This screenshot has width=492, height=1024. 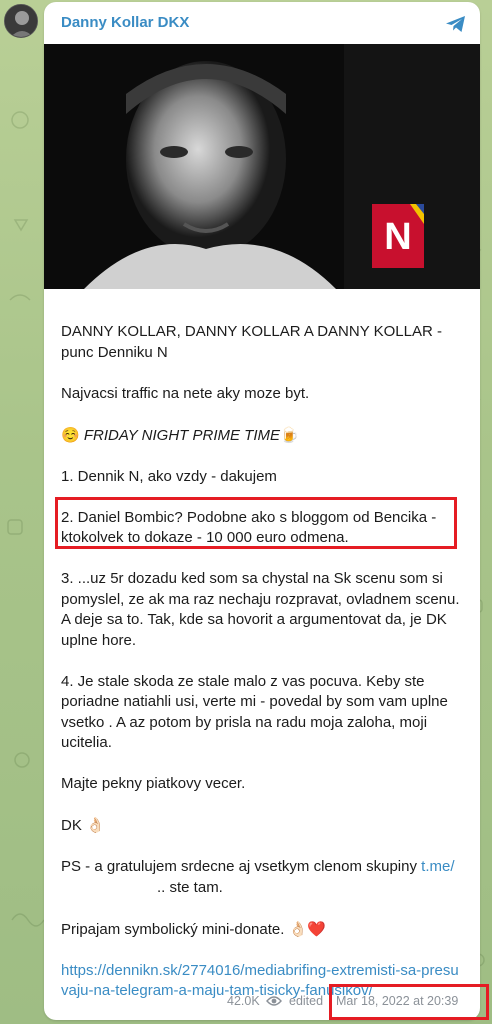 What do you see at coordinates (169, 476) in the screenshot?
I see `paragraph-4: 1. Dennik N, ako vzdy - dakujem` at bounding box center [169, 476].